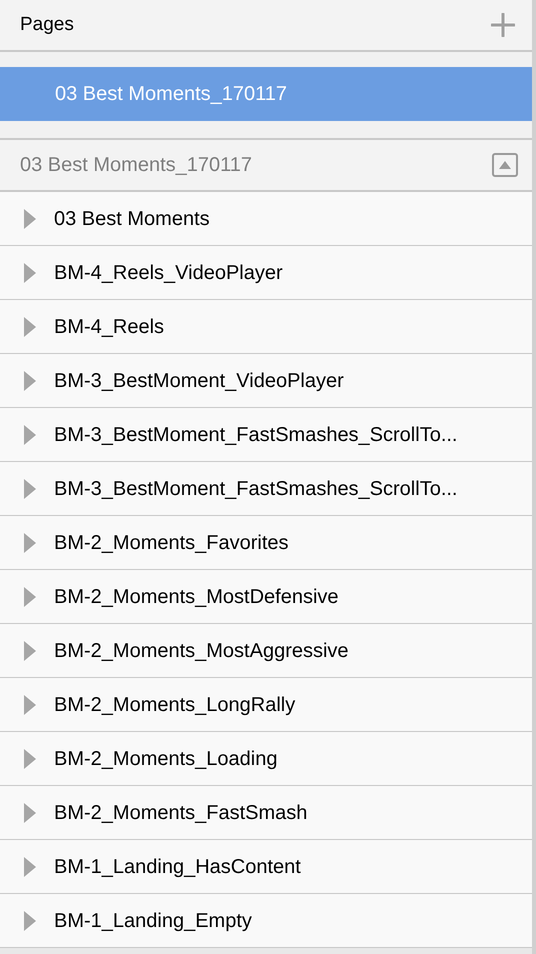 This screenshot has height=954, width=536. What do you see at coordinates (132, 219) in the screenshot?
I see `layer-name: 03 Best Moments` at bounding box center [132, 219].